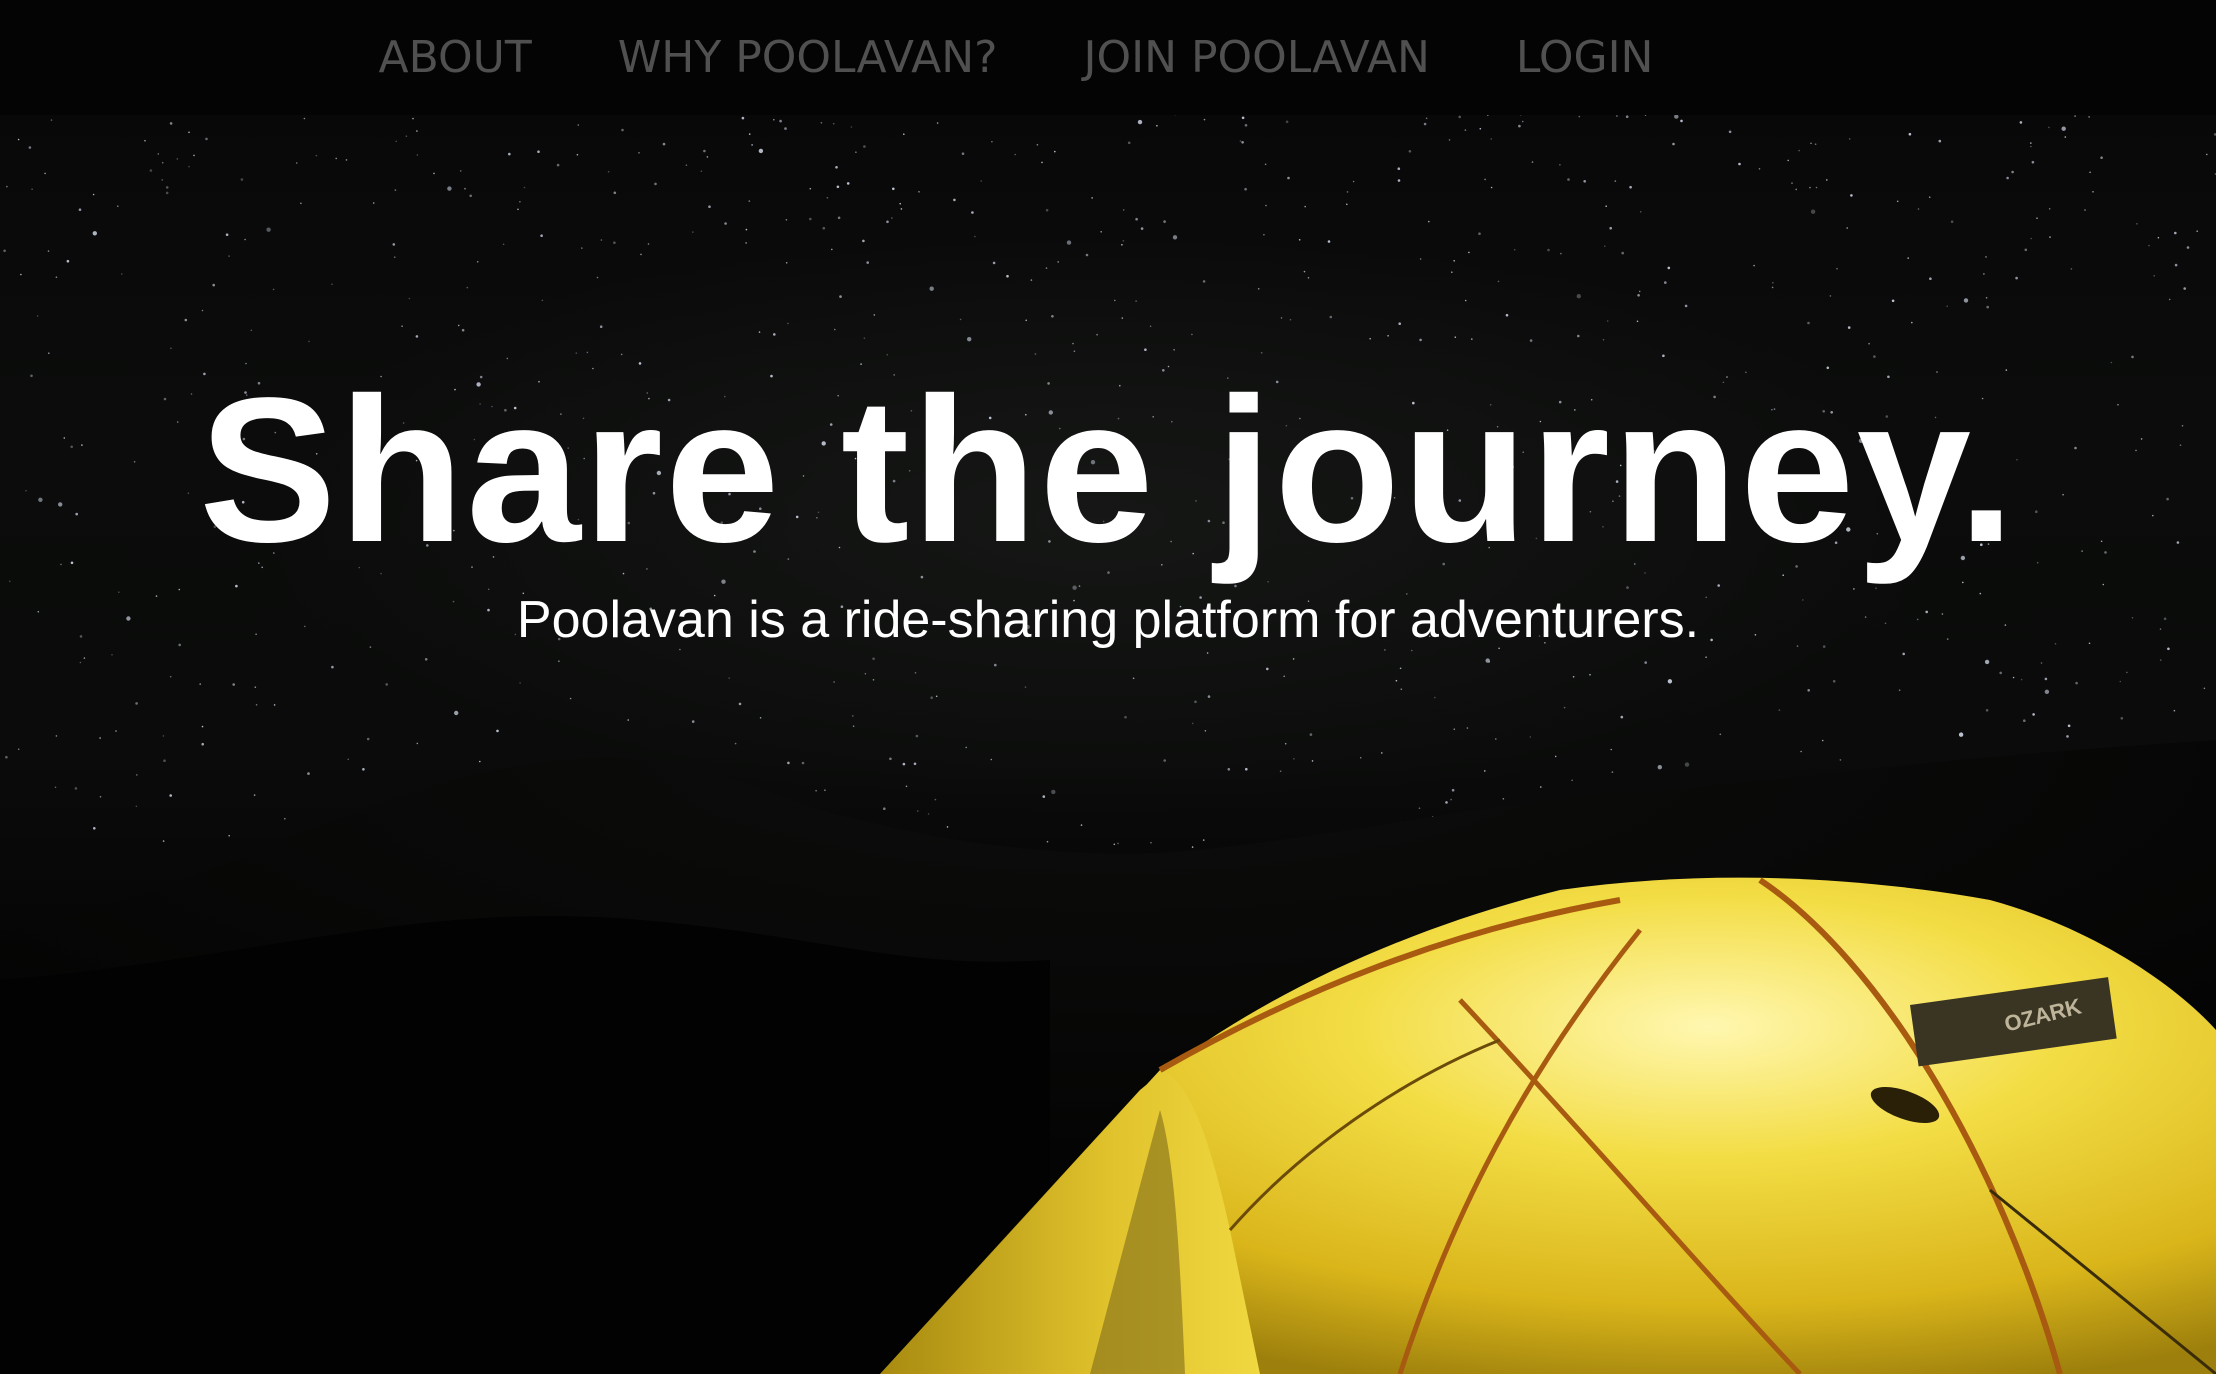 The width and height of the screenshot is (2216, 1374). Describe the element at coordinates (1585, 57) in the screenshot. I see `nav-link-login: LOGIN` at that location.